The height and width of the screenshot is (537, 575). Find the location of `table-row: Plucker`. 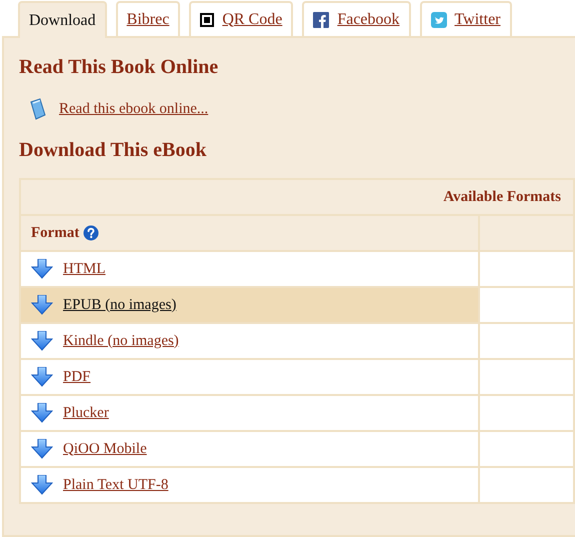

table-row: Plucker is located at coordinates (249, 413).